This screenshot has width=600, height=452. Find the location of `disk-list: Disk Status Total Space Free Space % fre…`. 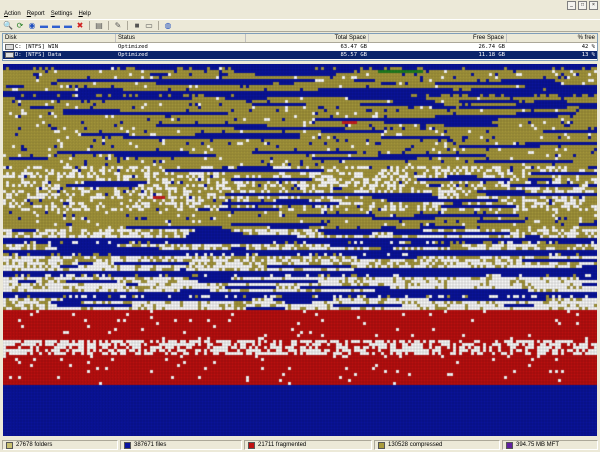

disk-list: Disk Status Total Space Free Space % fre… is located at coordinates (300, 47).